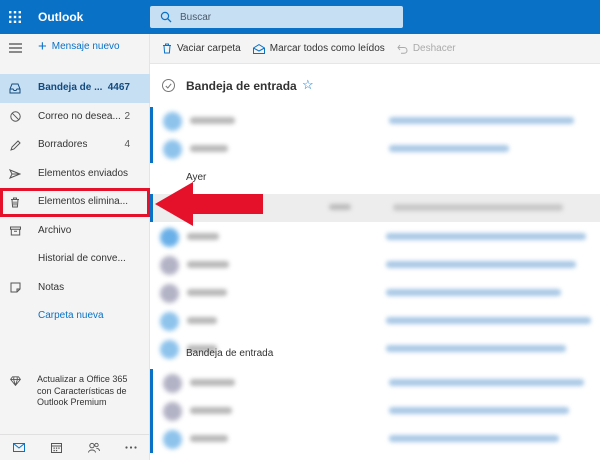  I want to click on note-icon, so click(15, 288).